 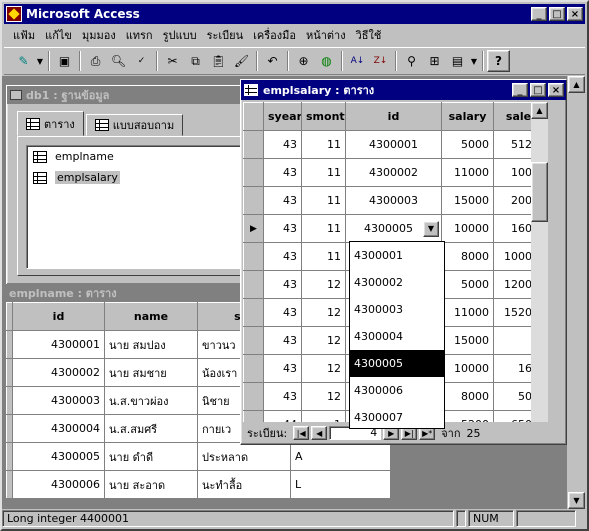 I want to click on spelling-icon: ✓, so click(x=141, y=61).